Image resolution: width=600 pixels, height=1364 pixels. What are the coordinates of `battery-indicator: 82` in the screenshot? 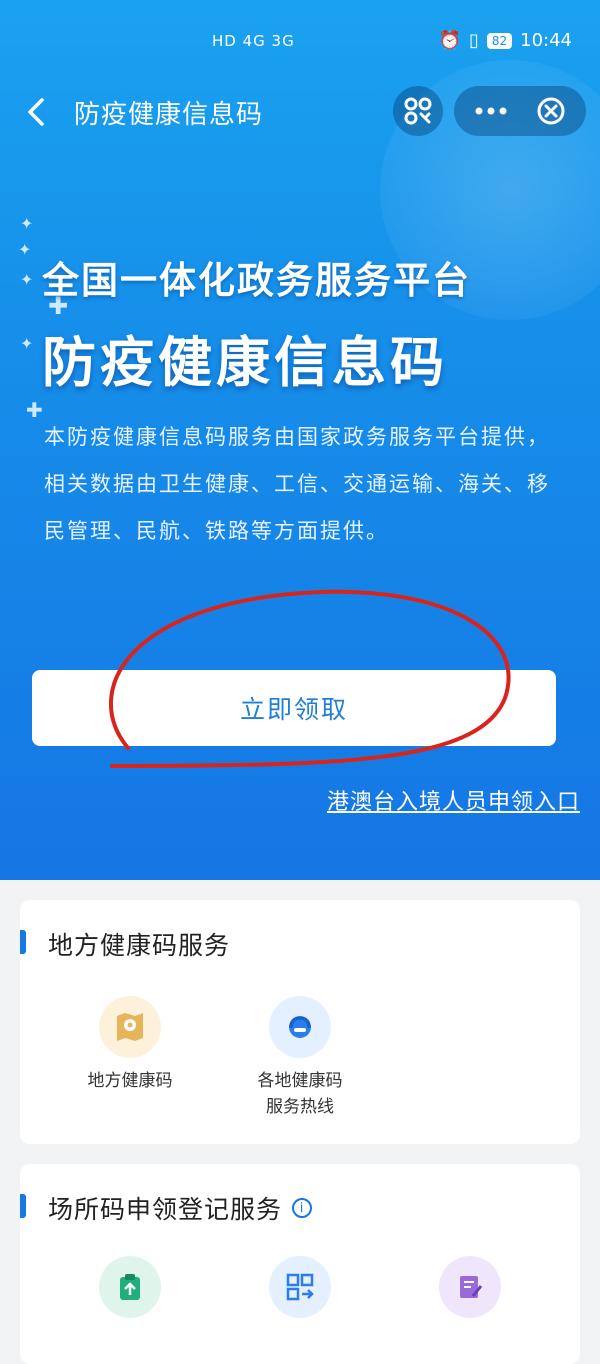 It's located at (499, 40).